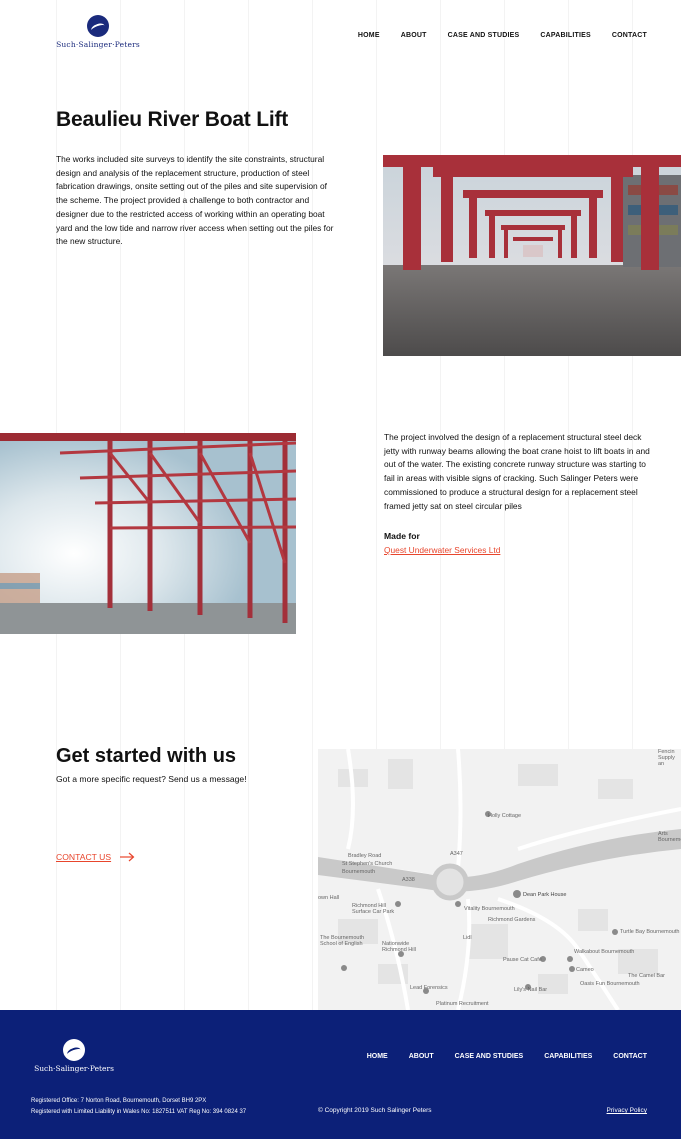 This screenshot has height=1139, width=681. I want to click on nav-case-studies: CASE AND STUDIES, so click(484, 35).